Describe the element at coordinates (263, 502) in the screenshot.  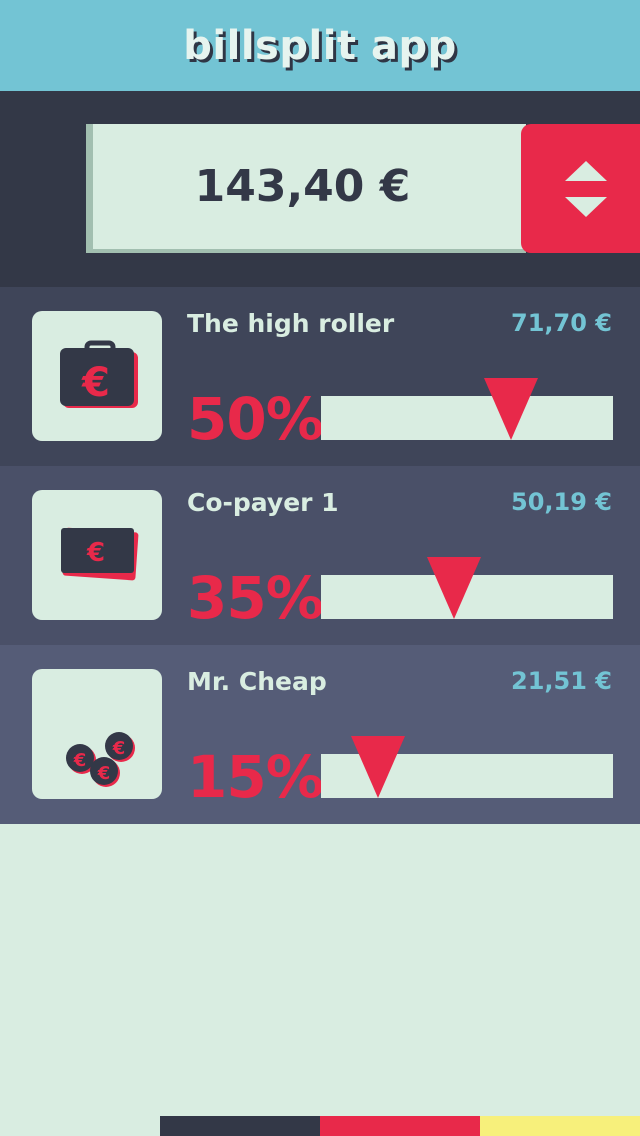
I see `payer-name: Co-payer 1` at that location.